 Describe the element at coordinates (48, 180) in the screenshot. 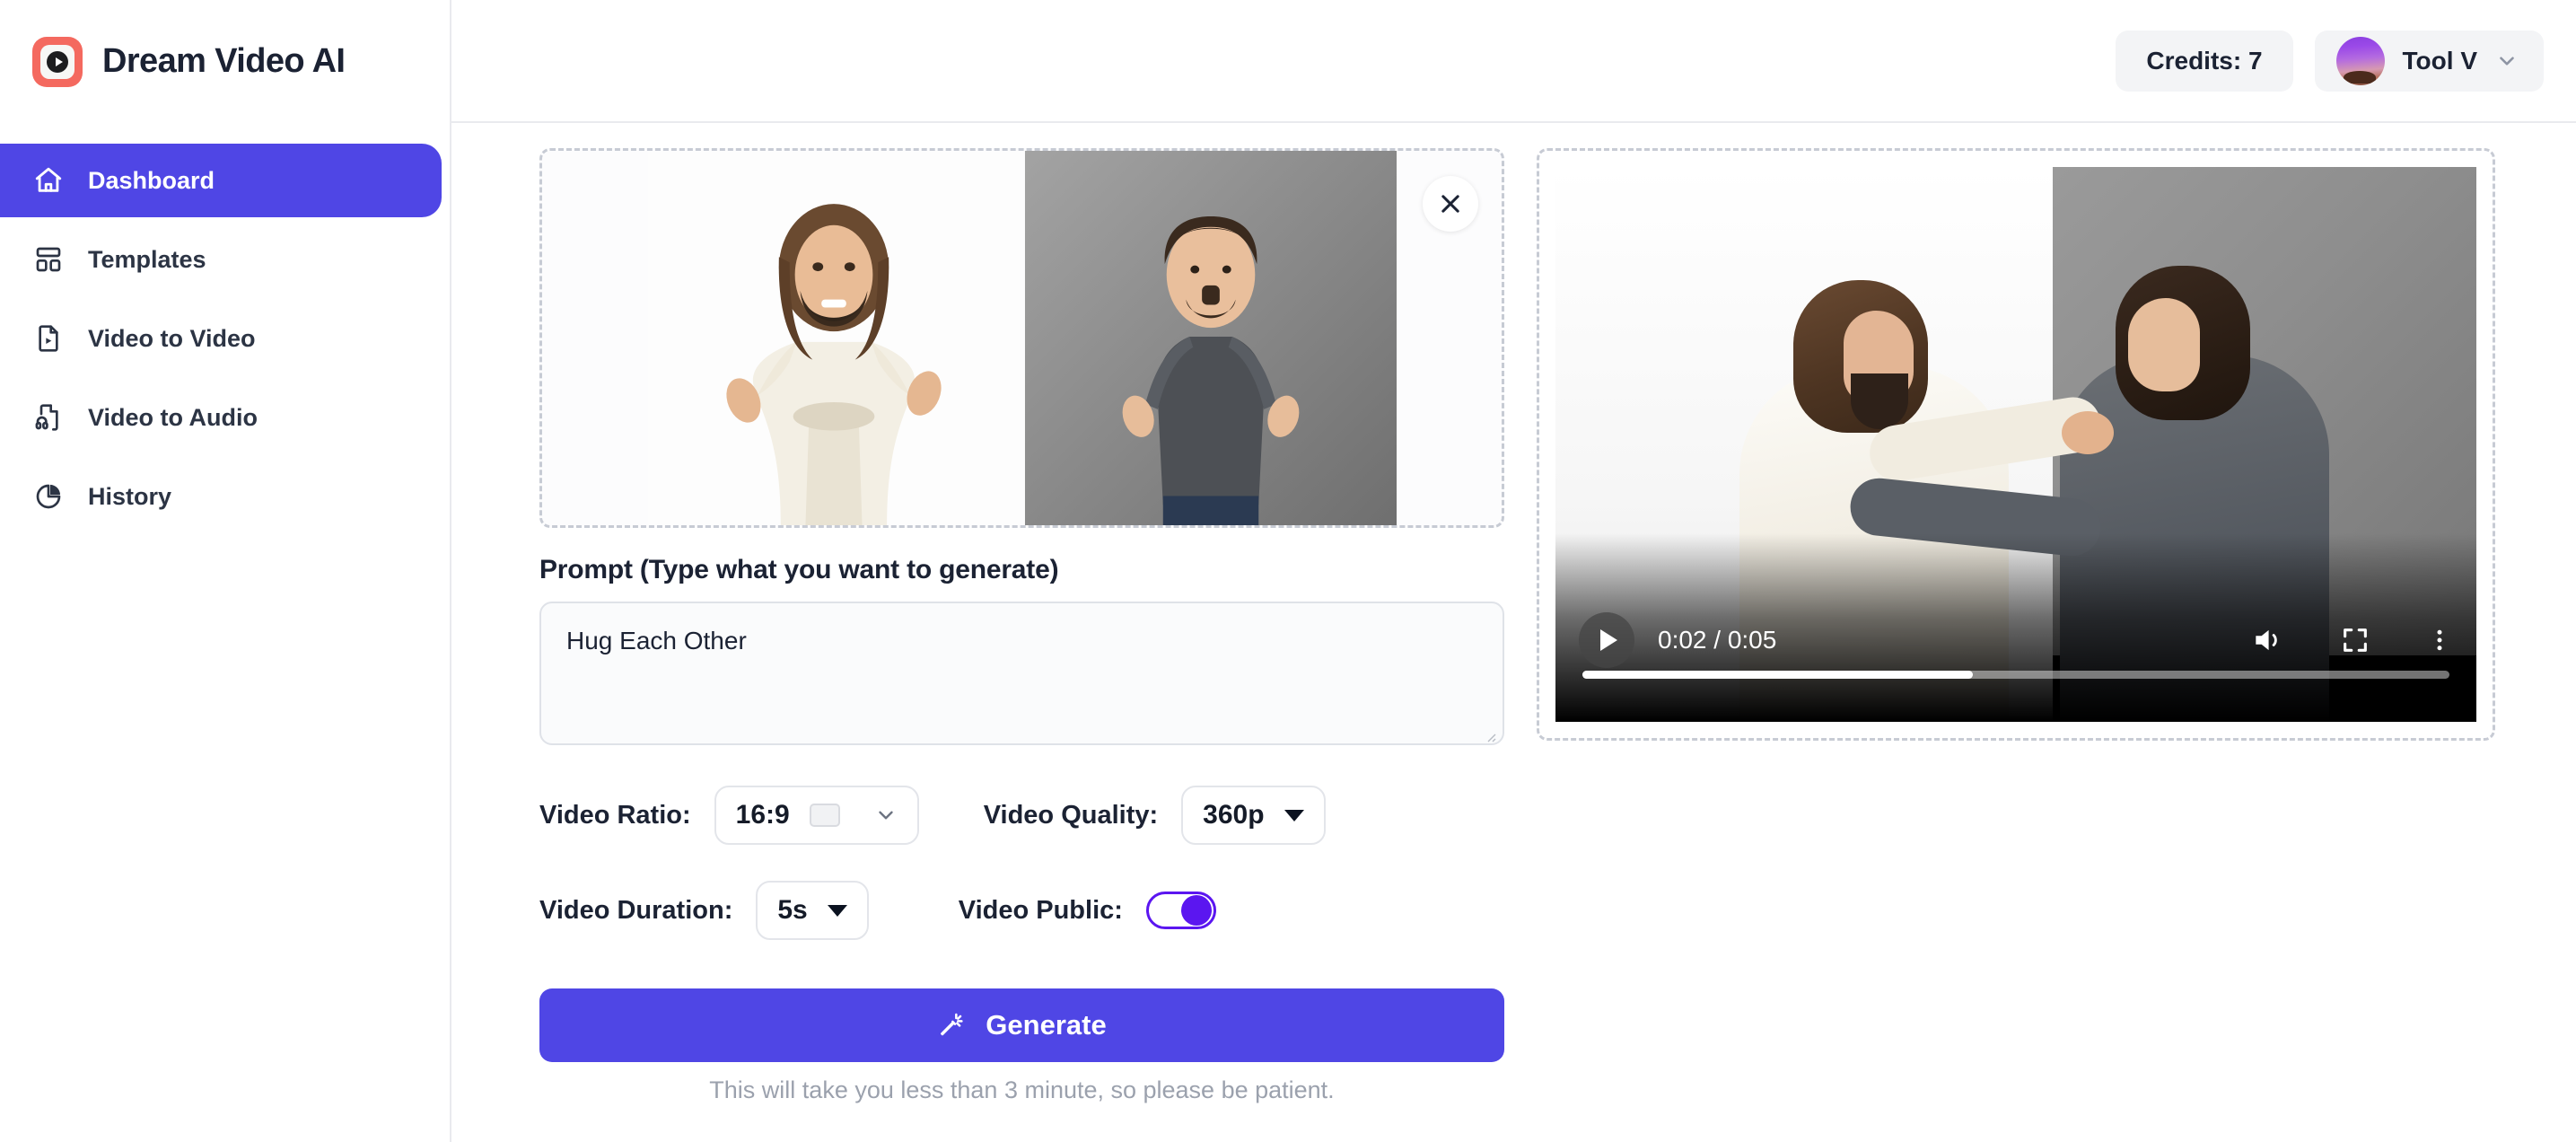

I see `home-icon` at that location.